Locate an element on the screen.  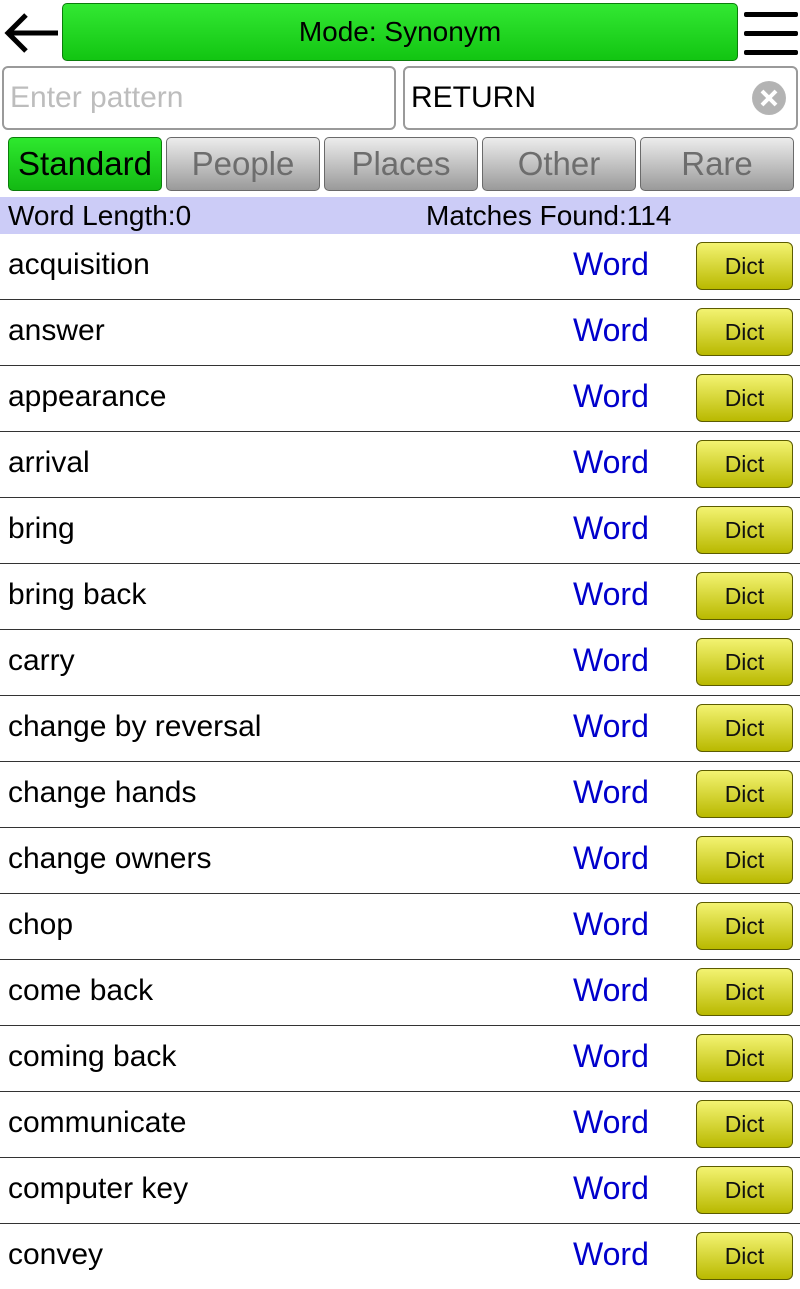
result-word: carry is located at coordinates (41, 660).